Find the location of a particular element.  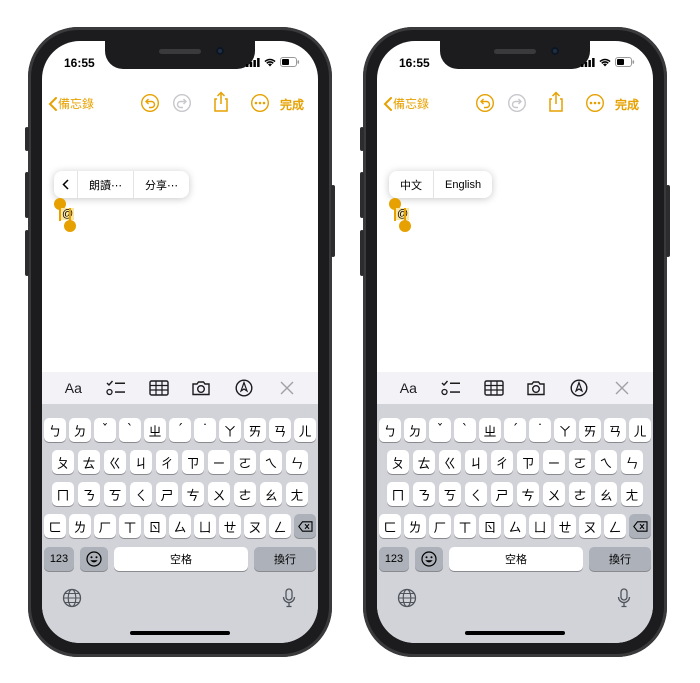

key: ㄔ is located at coordinates (502, 462).